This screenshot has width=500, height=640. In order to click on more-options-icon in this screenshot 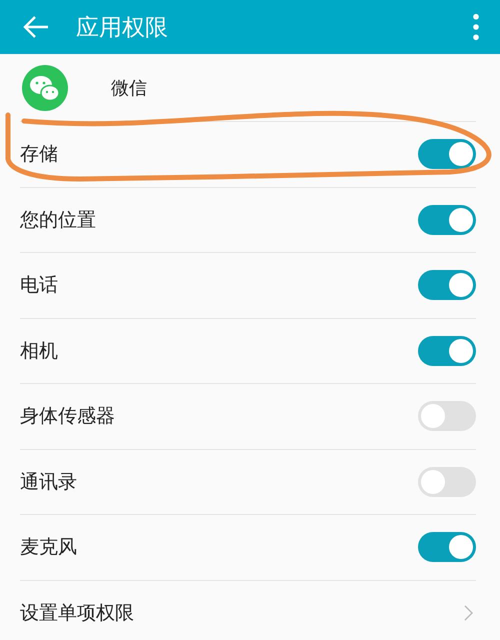, I will do `click(476, 27)`.